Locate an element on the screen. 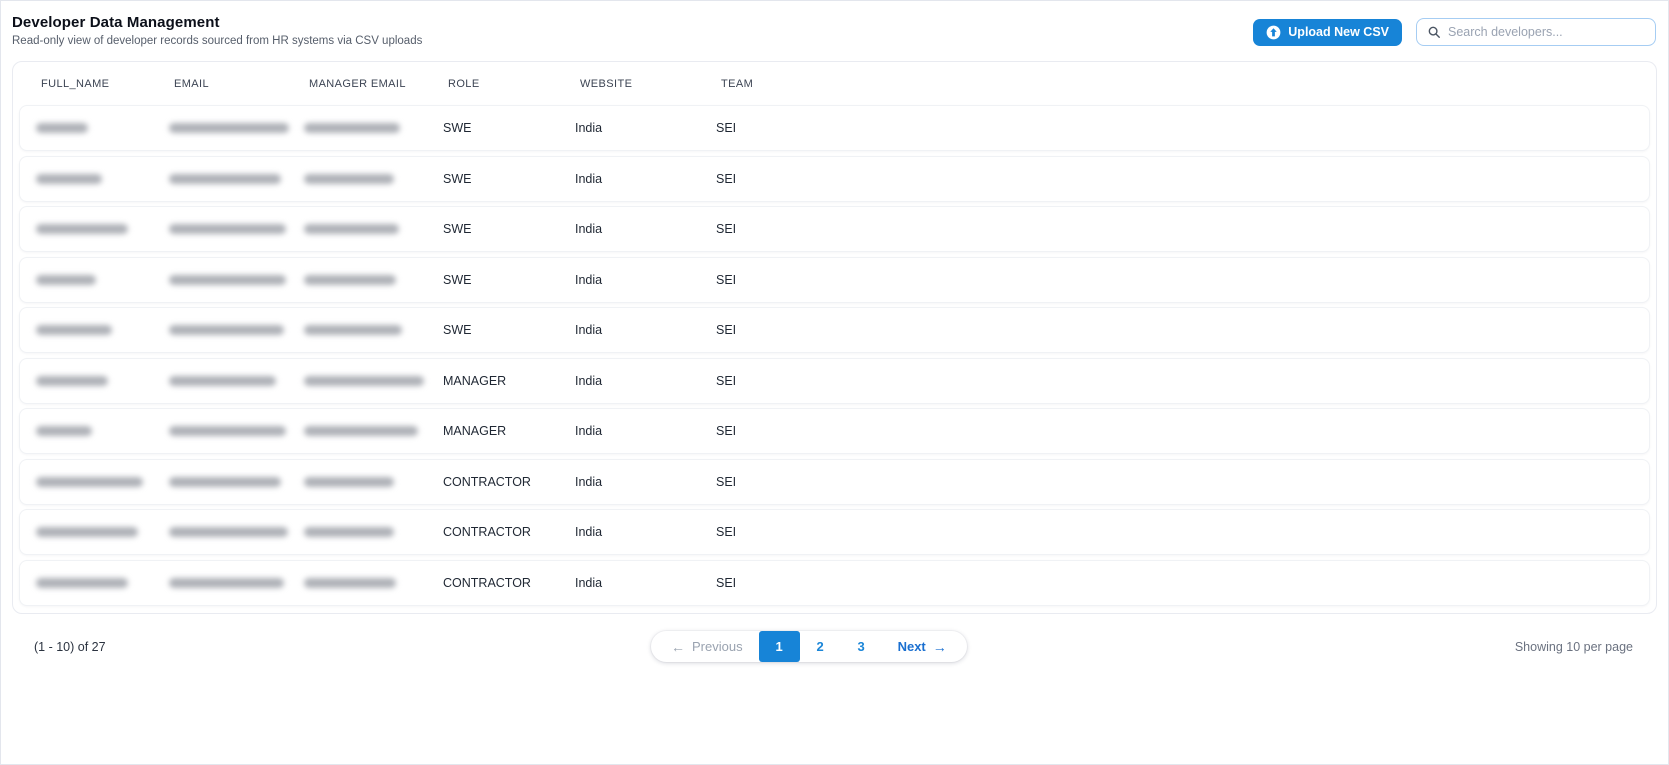 The image size is (1669, 765). table-row: CONTRACTOR India SEI is located at coordinates (834, 481).